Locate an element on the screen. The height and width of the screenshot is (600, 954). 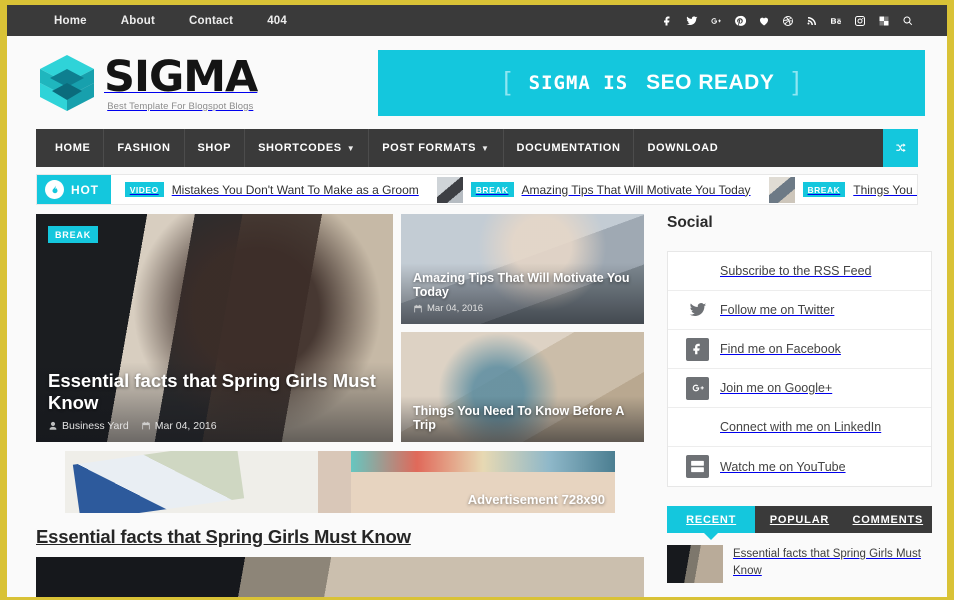
social-link-label: Join me on Google+ is located at coordinates (776, 388).